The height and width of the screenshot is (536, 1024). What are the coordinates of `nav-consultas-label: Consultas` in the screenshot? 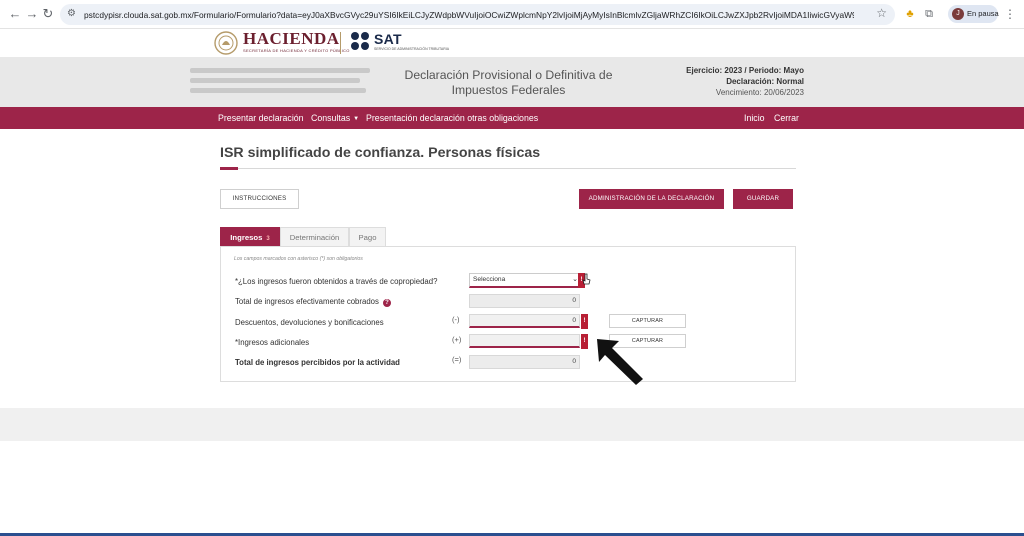 It's located at (331, 118).